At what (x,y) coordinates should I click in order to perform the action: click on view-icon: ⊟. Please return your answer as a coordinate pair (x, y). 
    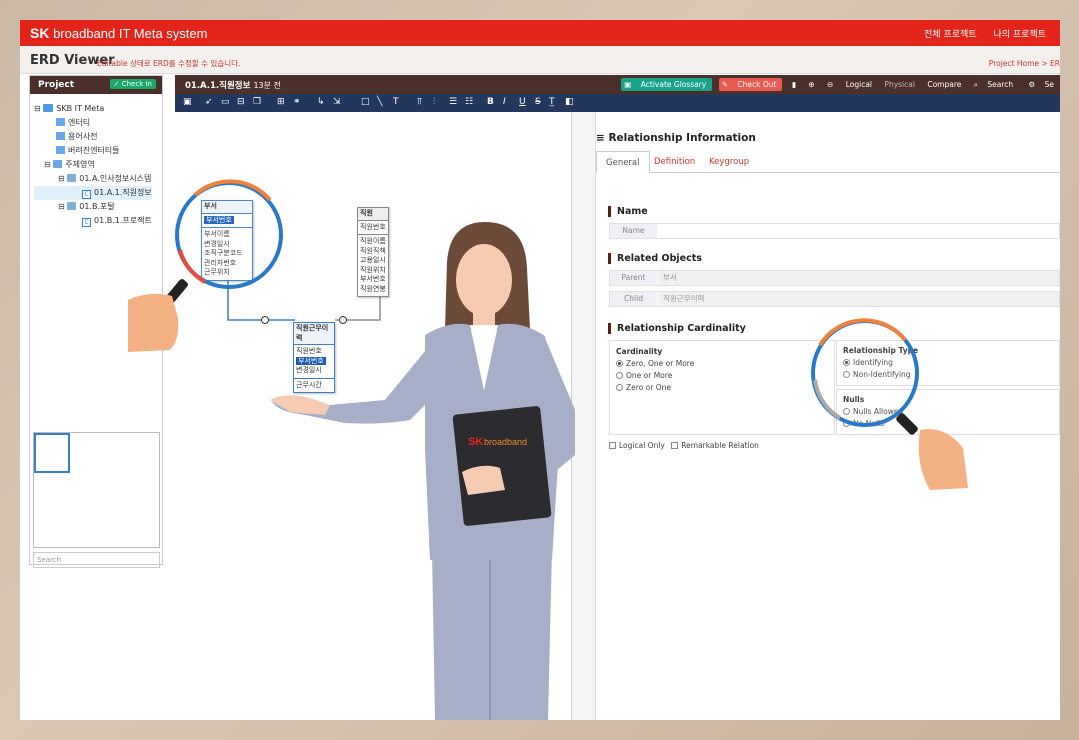
    Looking at the image, I should click on (241, 102).